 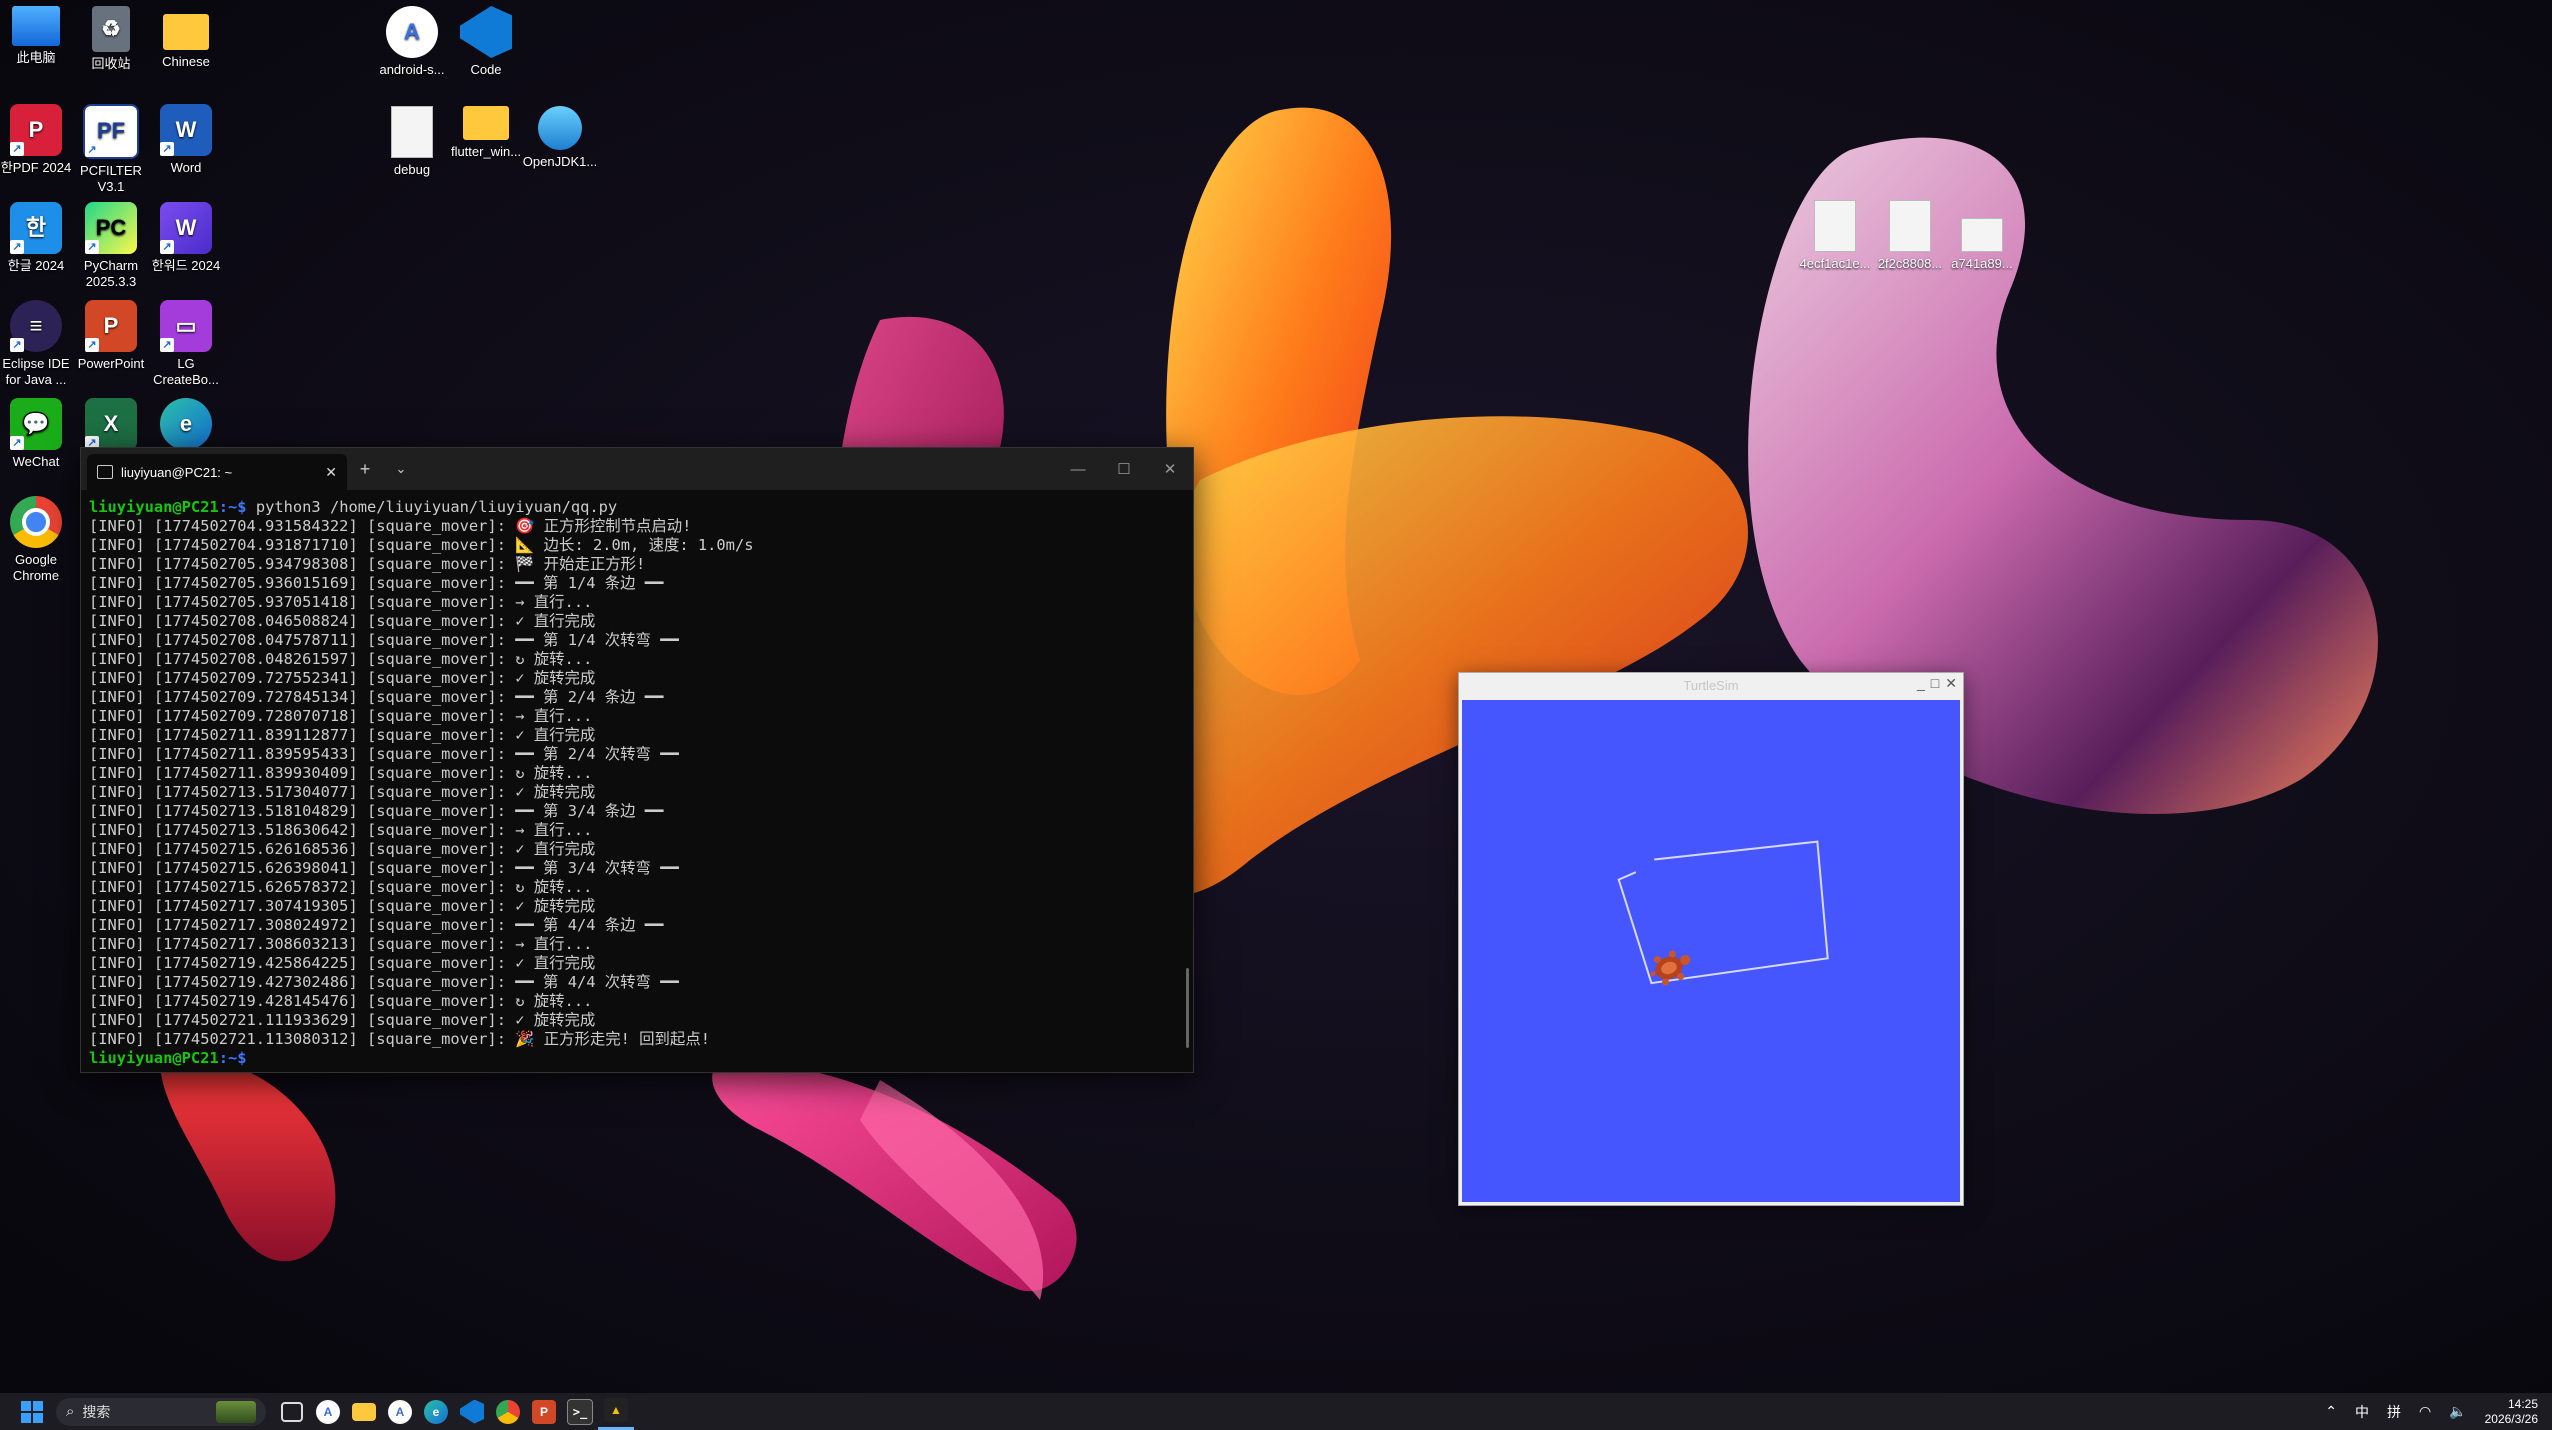 I want to click on desktop-icon-vscode: Code, so click(x=486, y=51).